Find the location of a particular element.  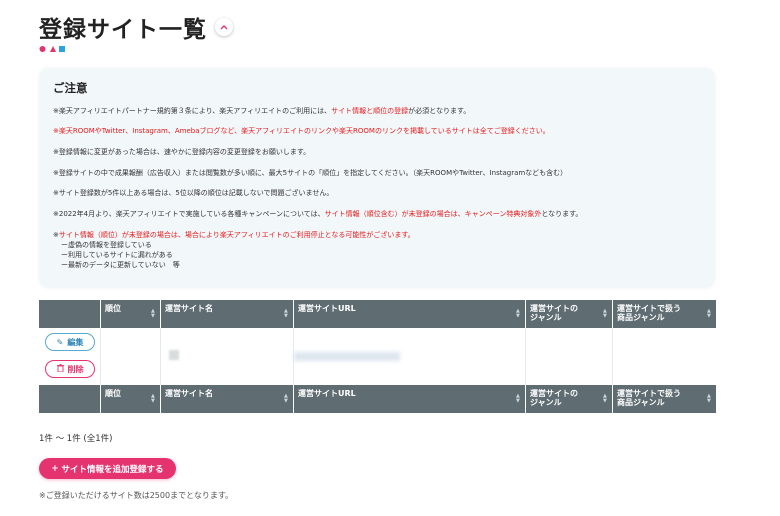

row-actions-cell: ✎ 編集 削除 is located at coordinates (70, 356).